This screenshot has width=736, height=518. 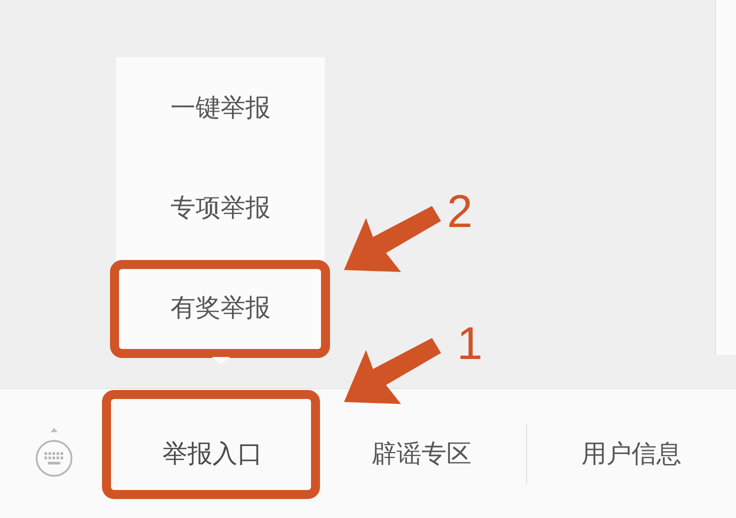 What do you see at coordinates (213, 453) in the screenshot?
I see `menu-tab: 举报入口` at bounding box center [213, 453].